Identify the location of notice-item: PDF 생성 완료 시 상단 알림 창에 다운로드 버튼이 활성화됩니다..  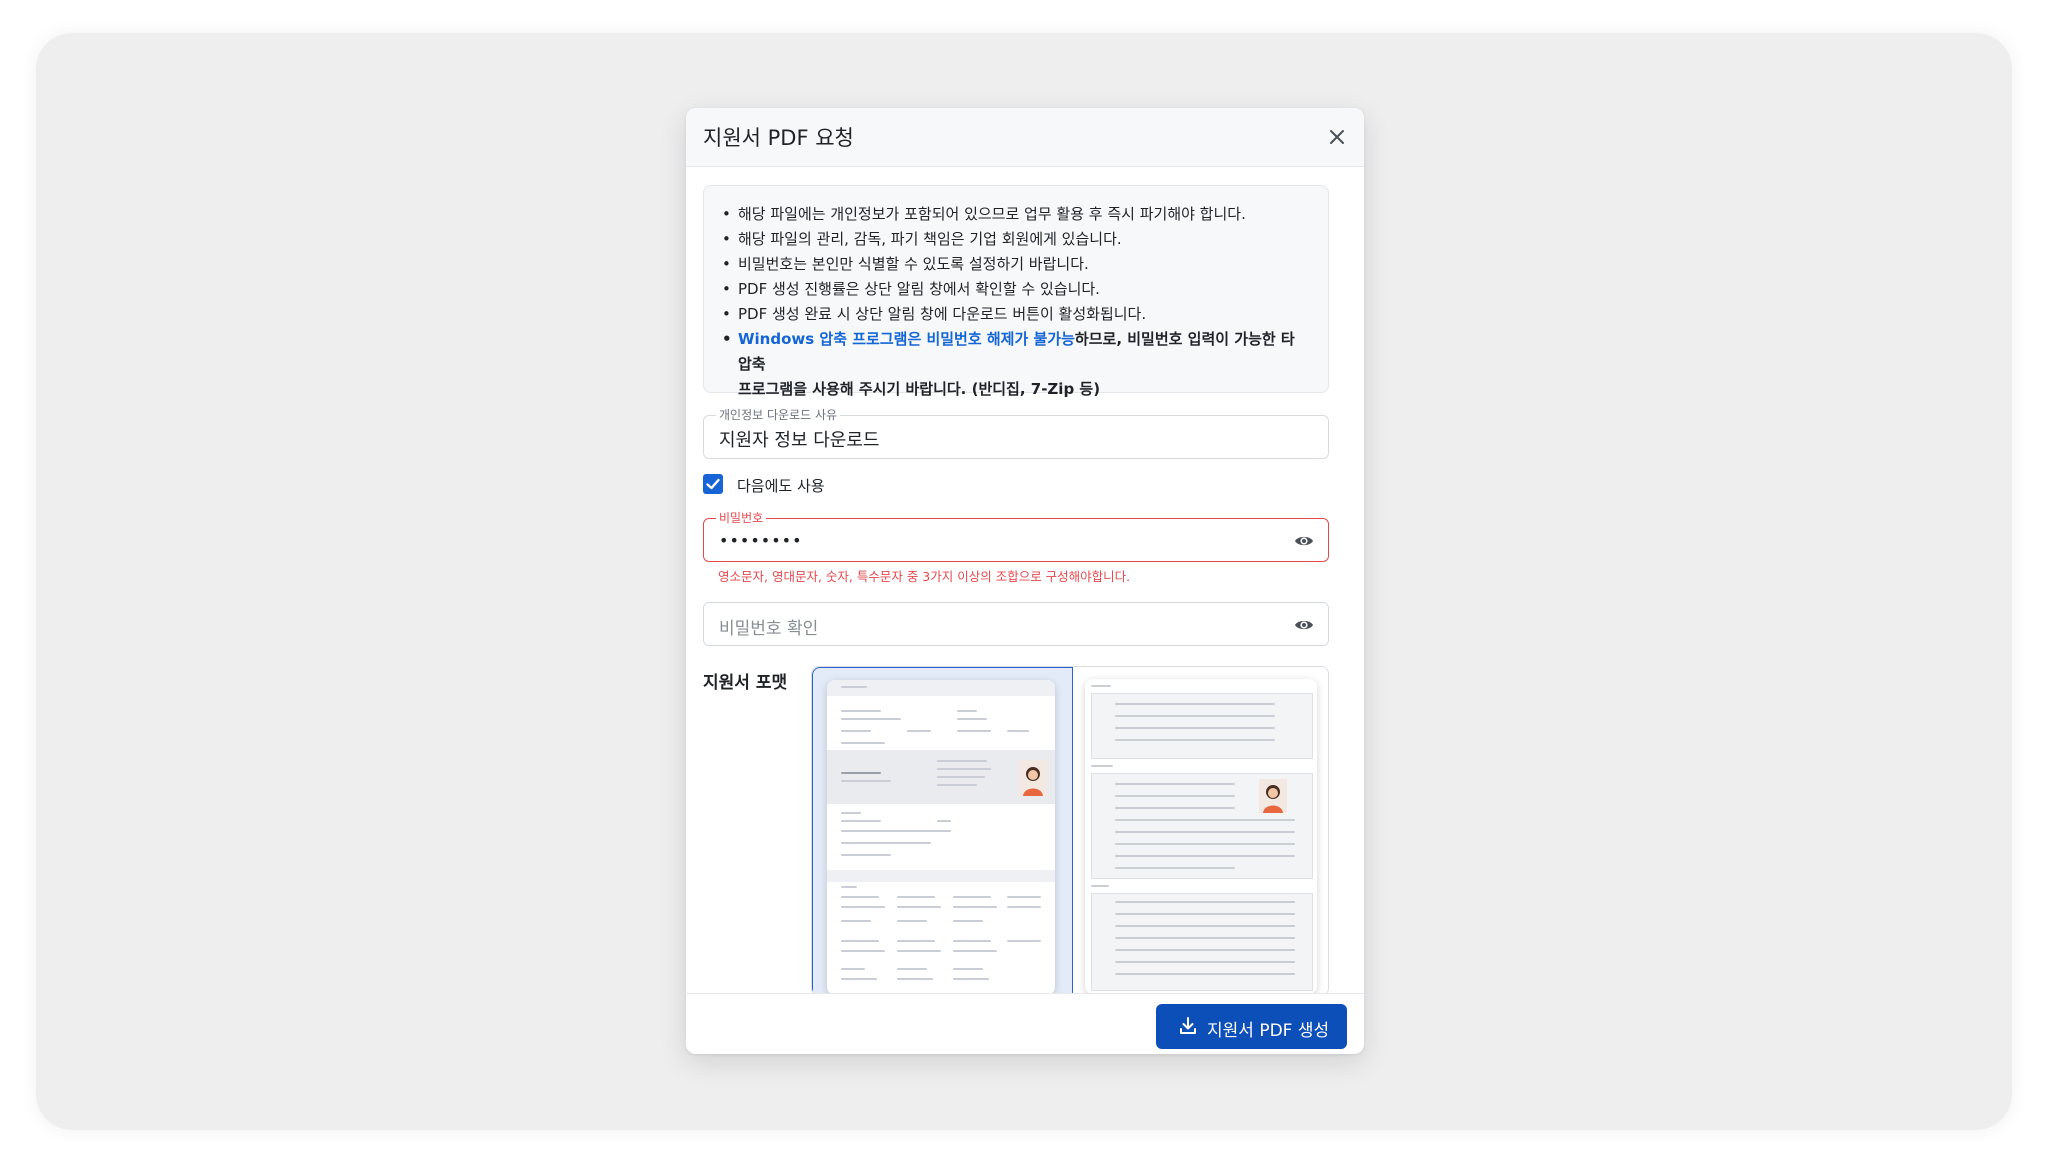
(1016, 314).